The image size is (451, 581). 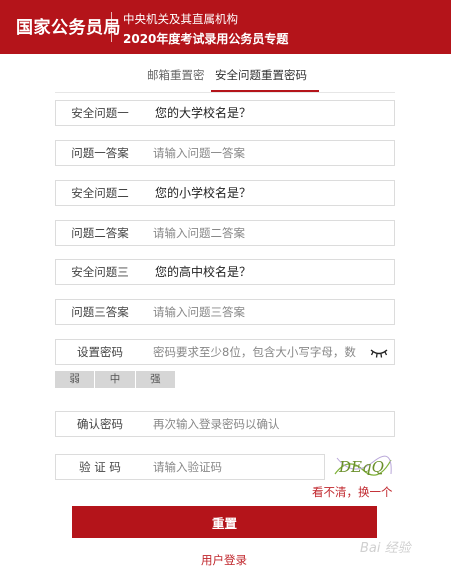 I want to click on tab-email-reset: 邮箱重置密, so click(x=176, y=75).